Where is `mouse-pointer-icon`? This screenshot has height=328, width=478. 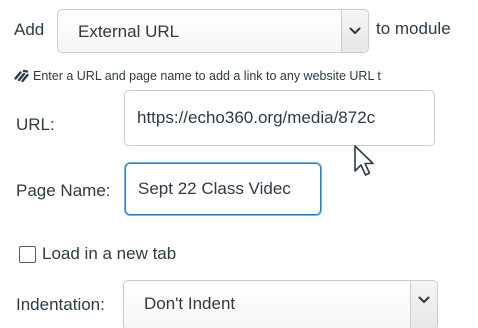
mouse-pointer-icon is located at coordinates (364, 160).